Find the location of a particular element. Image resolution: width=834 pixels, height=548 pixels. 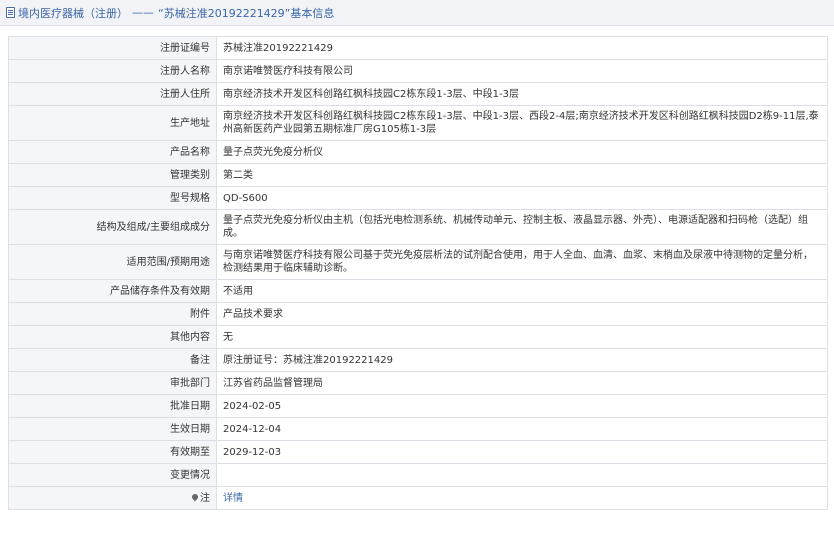

page-header: 境内医疗器械（注册） —— “苏械注准20192221429”基本信息 is located at coordinates (417, 13).